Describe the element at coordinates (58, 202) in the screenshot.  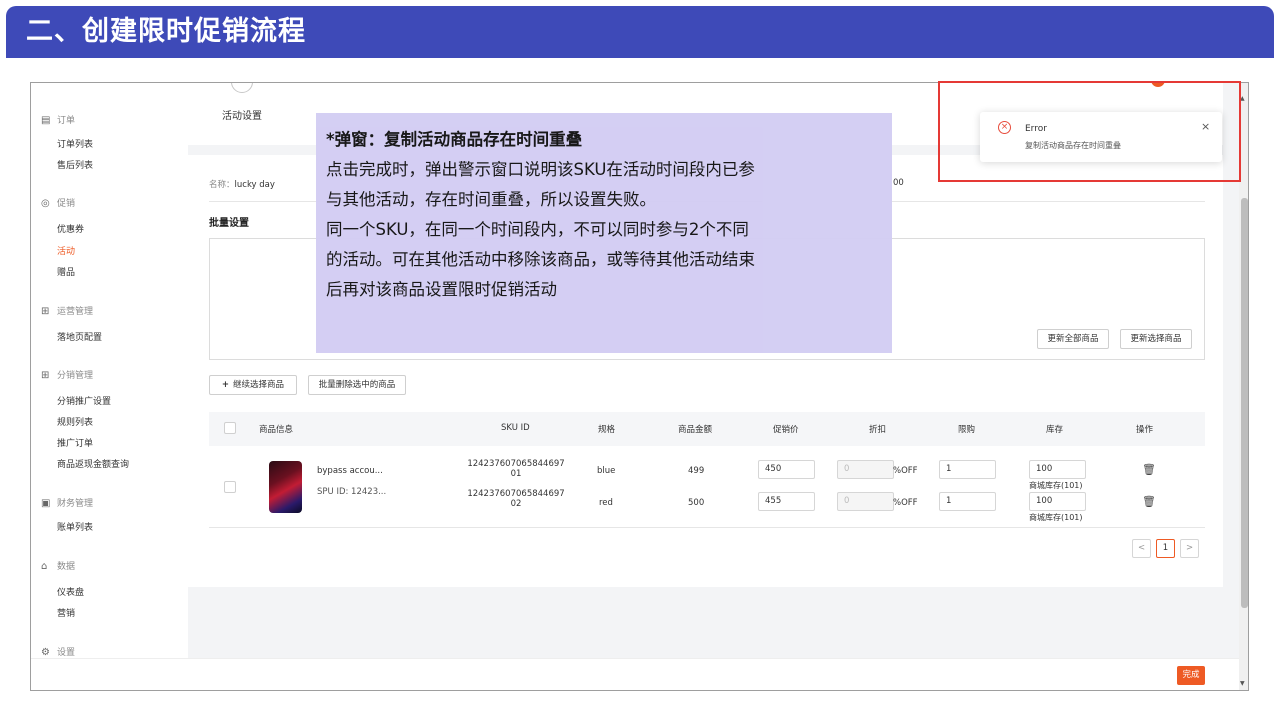
I see `sidebar-group-promotion: ◎ 促销` at that location.